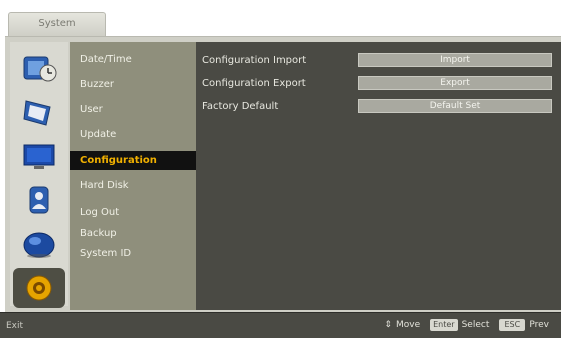 Image resolution: width=561 pixels, height=338 pixels. I want to click on prev-hint: Prev, so click(539, 325).